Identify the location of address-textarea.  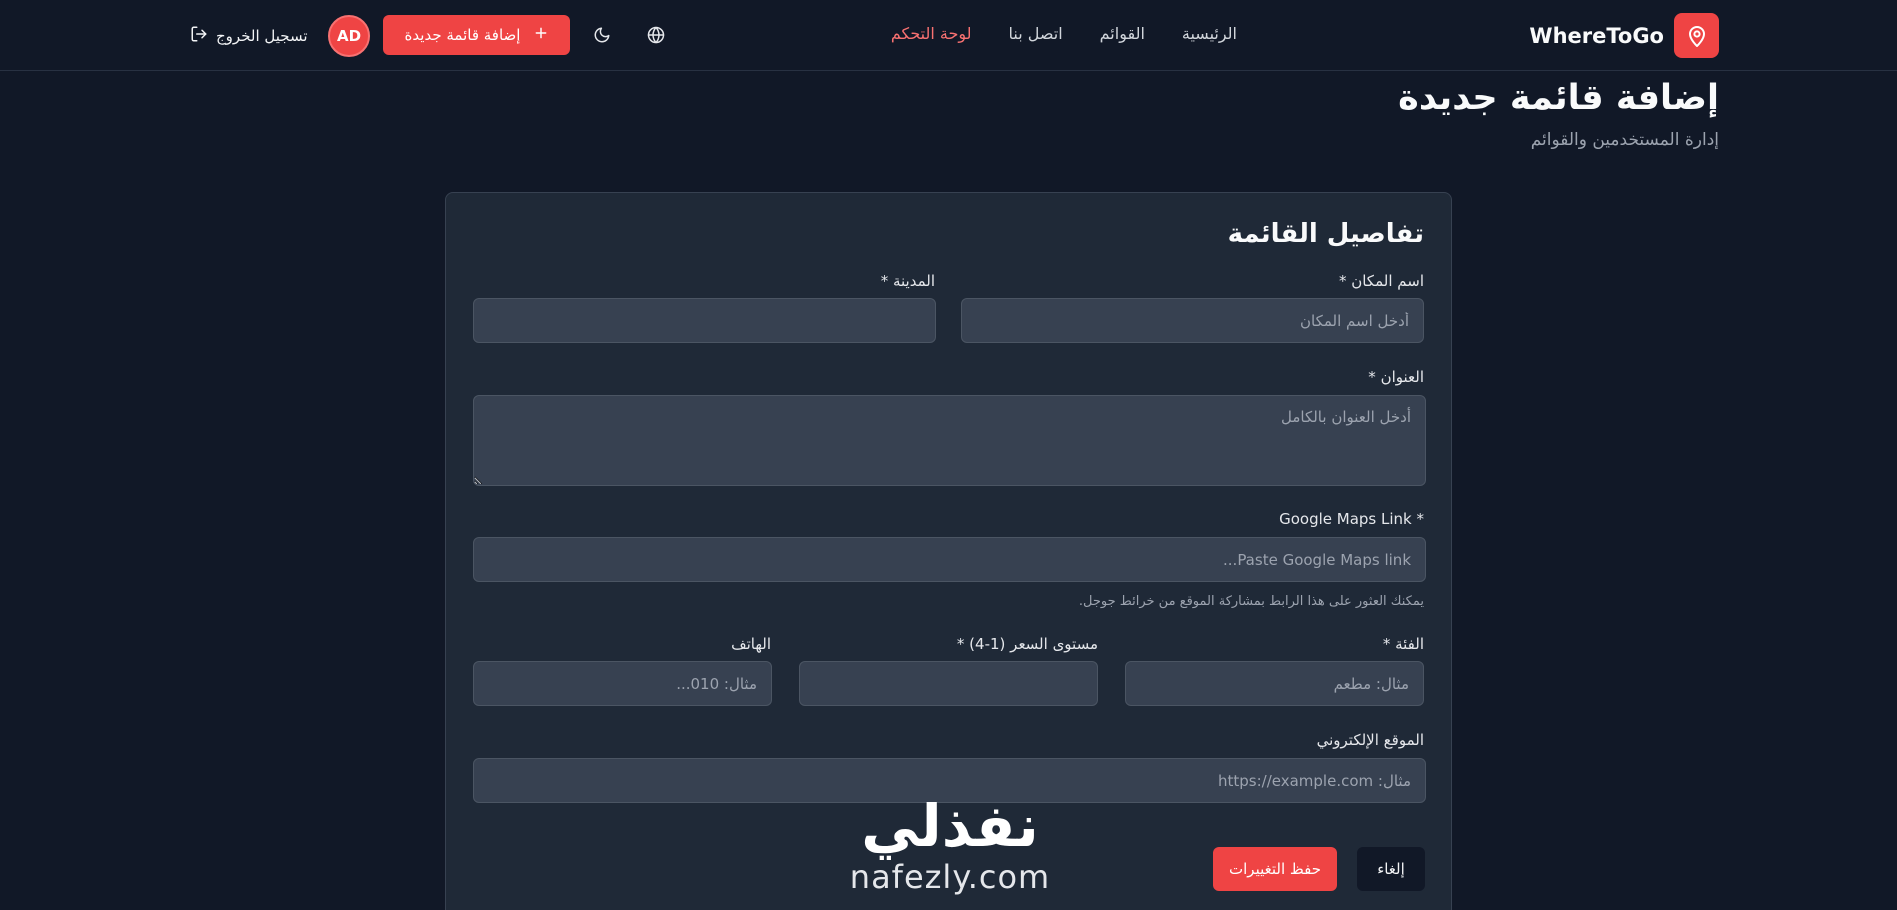
(949, 440).